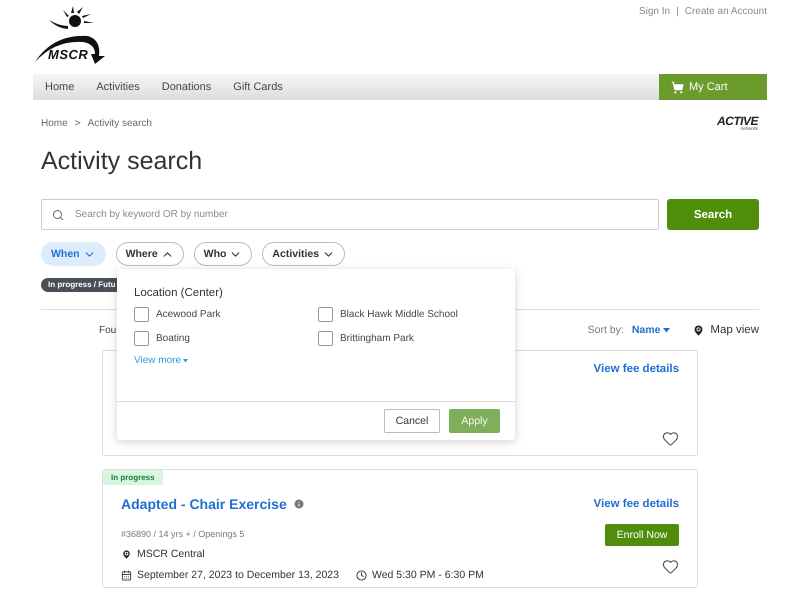  I want to click on location-text: MSCR Central, so click(171, 554).